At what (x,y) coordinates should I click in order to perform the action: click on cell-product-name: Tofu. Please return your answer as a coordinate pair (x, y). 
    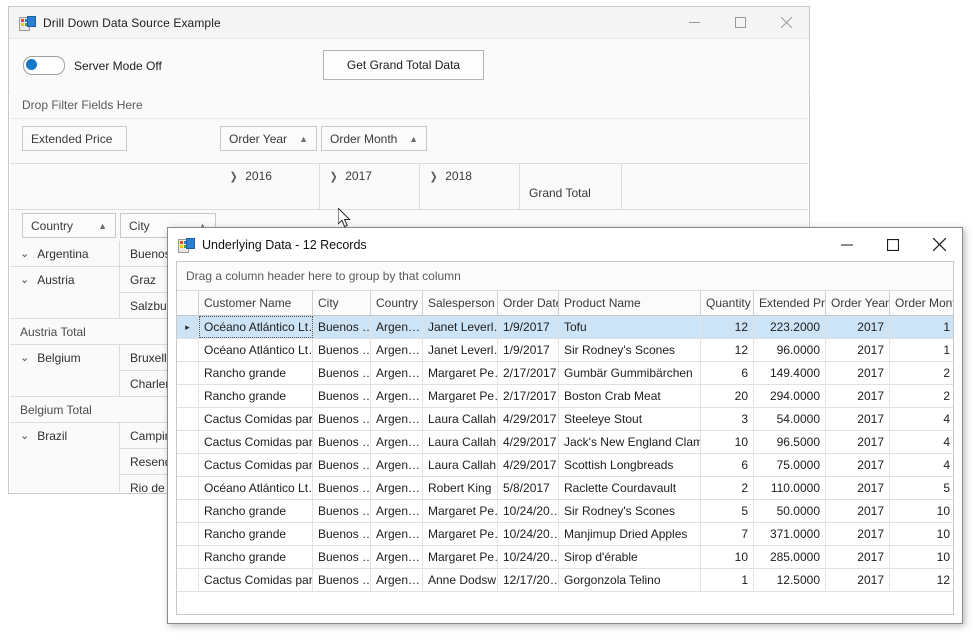
    Looking at the image, I should click on (630, 327).